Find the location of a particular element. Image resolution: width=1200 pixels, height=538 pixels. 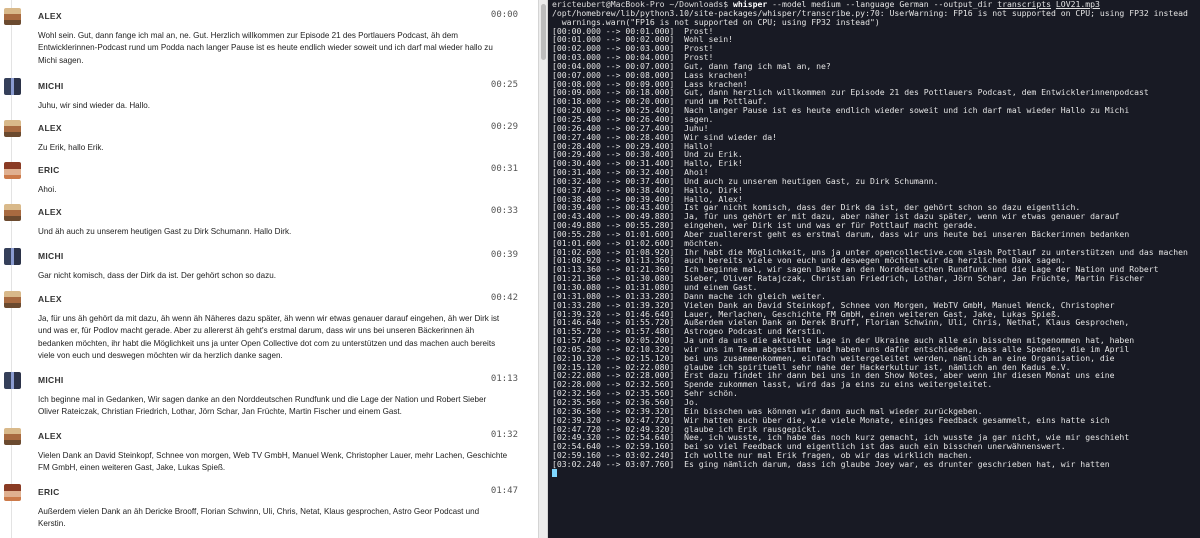

transcript-text: Ahoi. is located at coordinates (47, 189).